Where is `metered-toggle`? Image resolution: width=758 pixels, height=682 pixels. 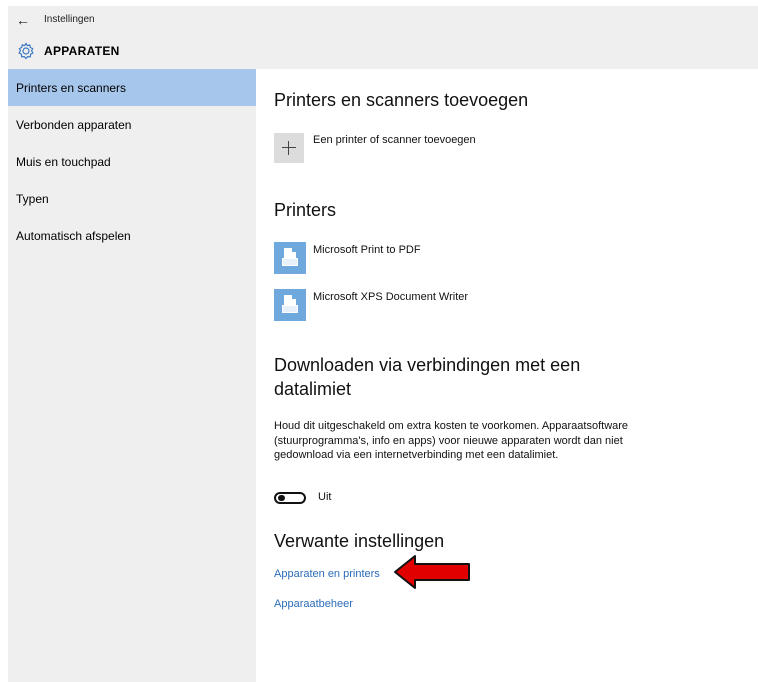
metered-toggle is located at coordinates (290, 498).